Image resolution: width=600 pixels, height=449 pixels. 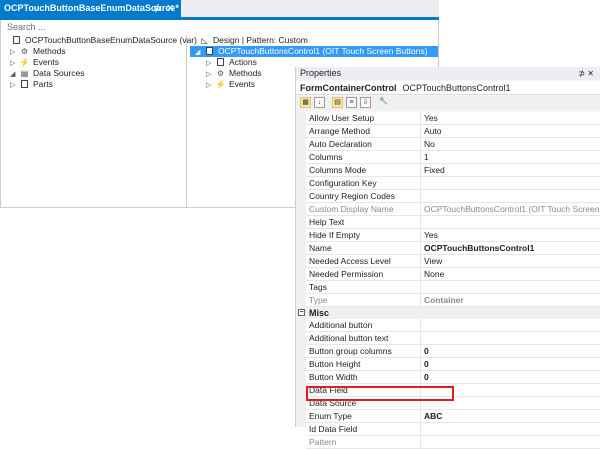 I want to click on properties-toolbar: ▦ ↓ ▤ ≡ ⇩ 🔧, so click(x=448, y=103).